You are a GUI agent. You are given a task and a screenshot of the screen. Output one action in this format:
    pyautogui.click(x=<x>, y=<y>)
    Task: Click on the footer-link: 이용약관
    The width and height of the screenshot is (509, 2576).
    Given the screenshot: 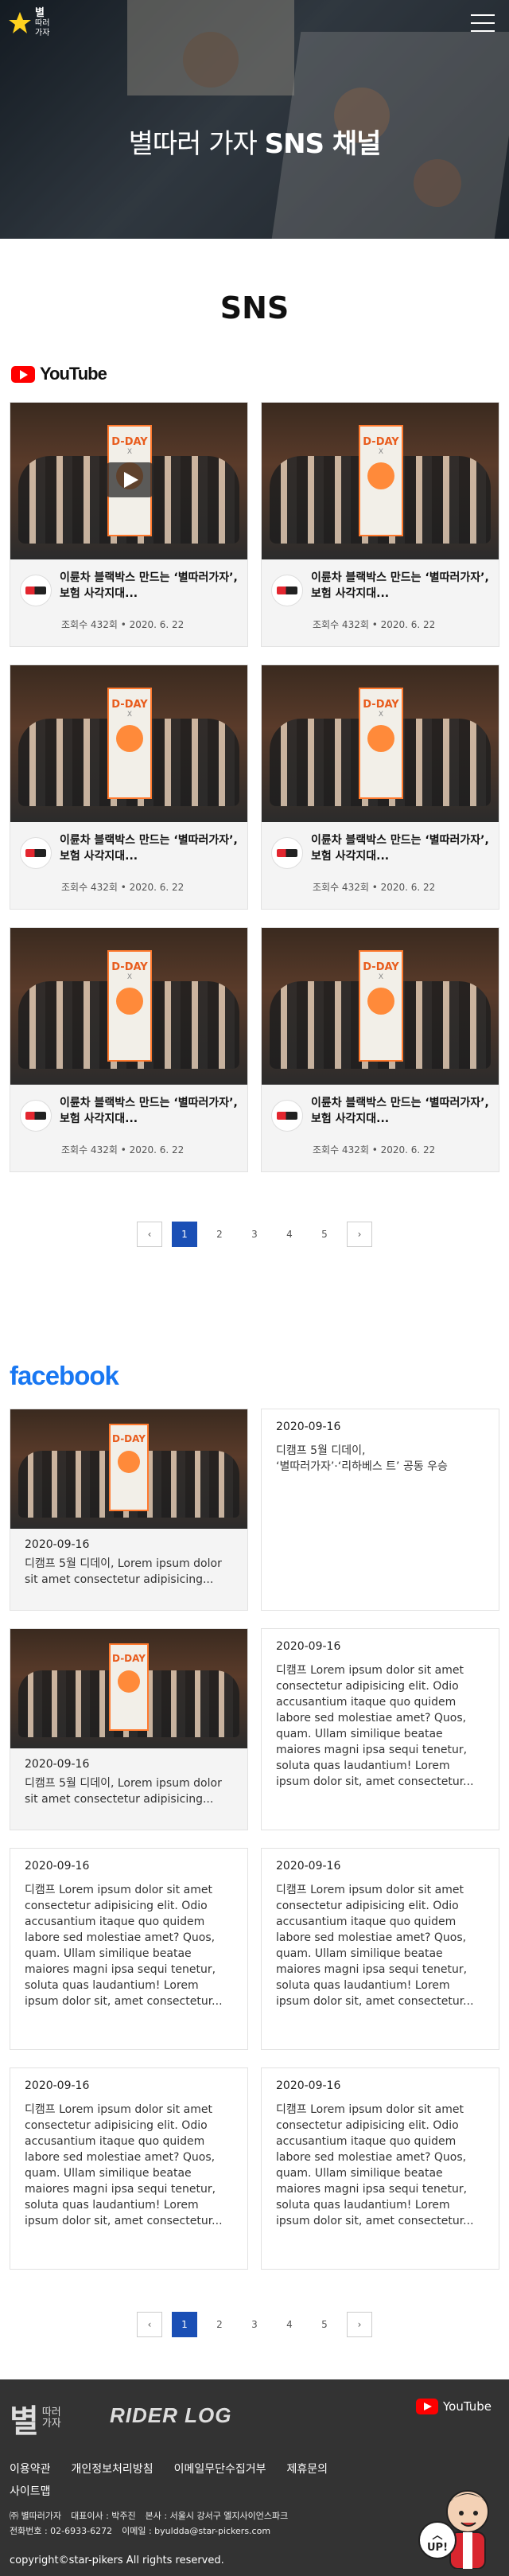 What is the action you would take?
    pyautogui.click(x=30, y=2469)
    